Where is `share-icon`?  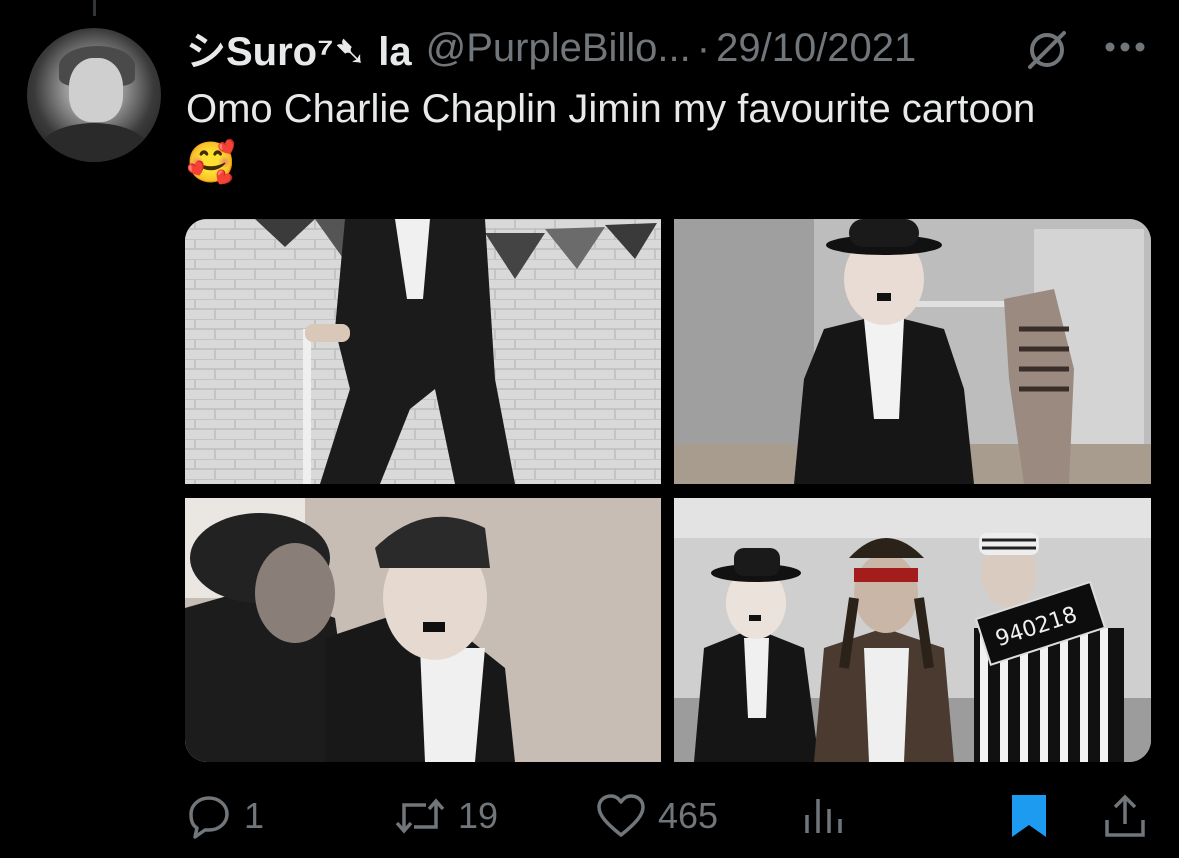 share-icon is located at coordinates (1125, 815).